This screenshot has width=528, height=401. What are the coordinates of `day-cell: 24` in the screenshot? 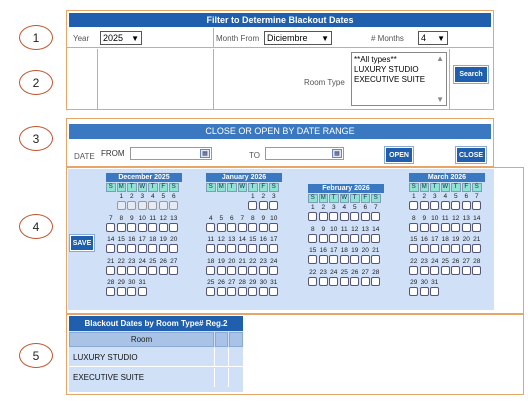 It's located at (435, 267).